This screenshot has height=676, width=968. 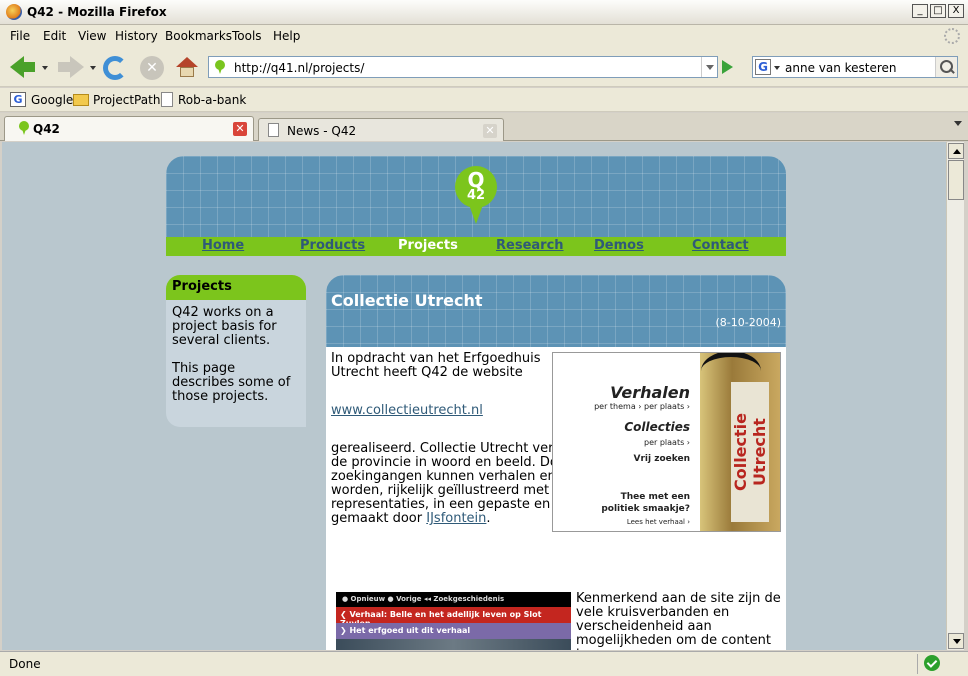 What do you see at coordinates (187, 67) in the screenshot?
I see `home-icon` at bounding box center [187, 67].